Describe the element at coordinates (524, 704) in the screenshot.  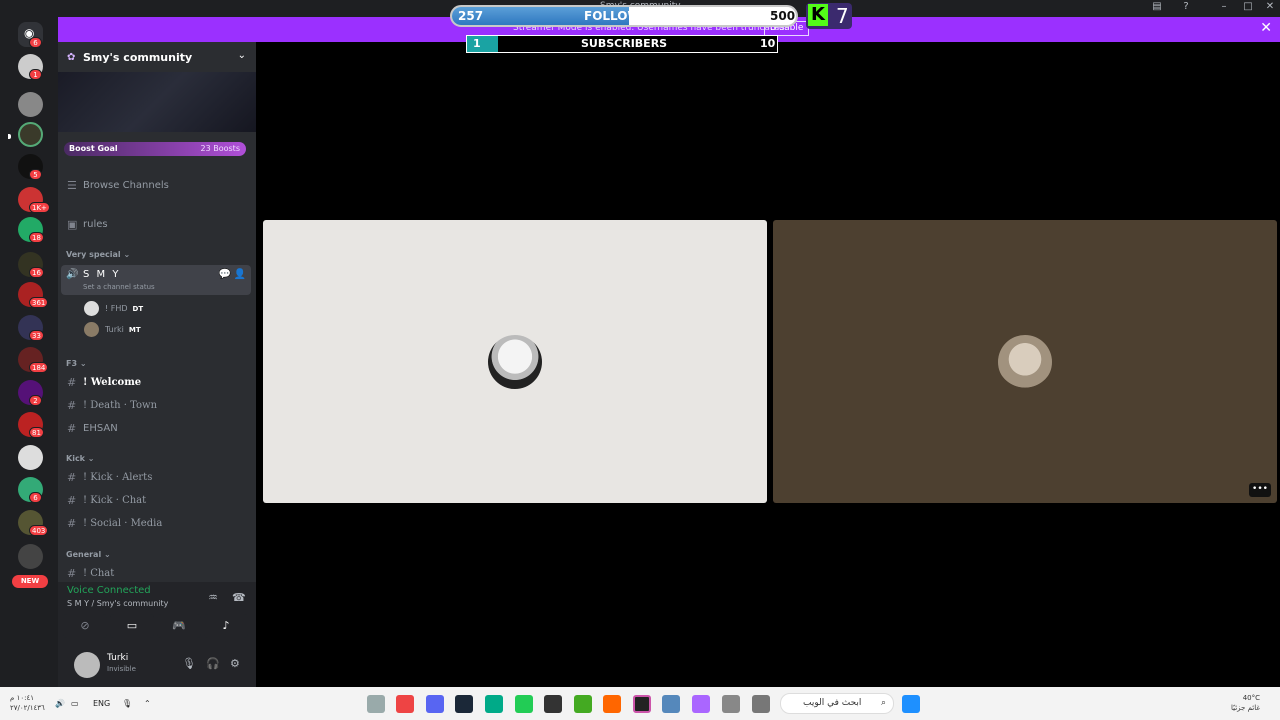
I see `chat-app-icon` at that location.